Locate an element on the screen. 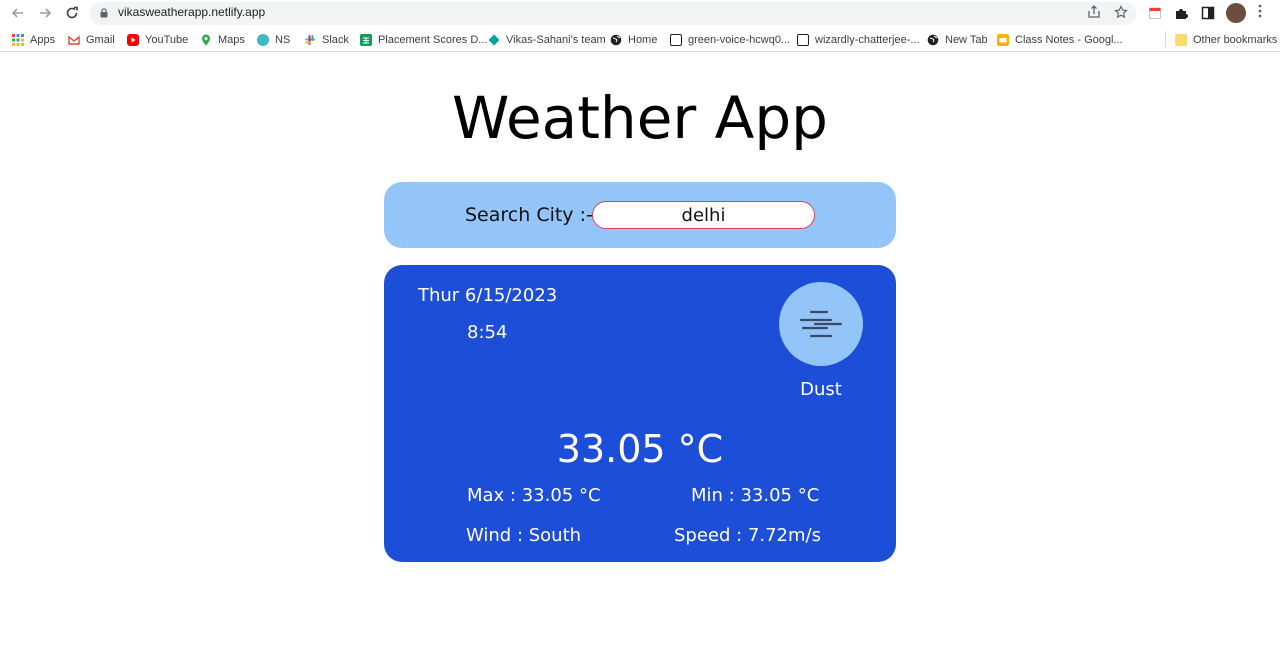 The width and height of the screenshot is (1280, 670). youtube-icon is located at coordinates (133, 40).